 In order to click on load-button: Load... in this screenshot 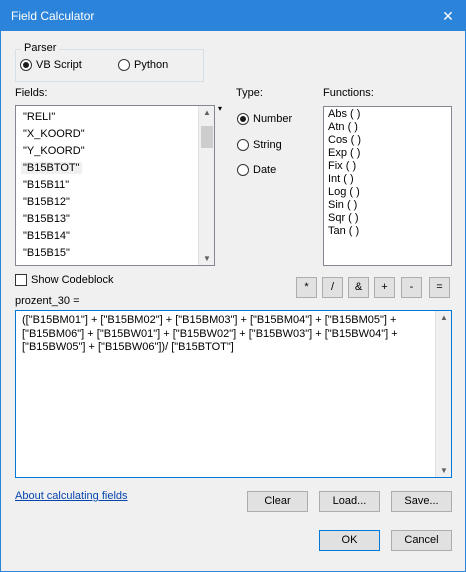, I will do `click(349, 501)`.